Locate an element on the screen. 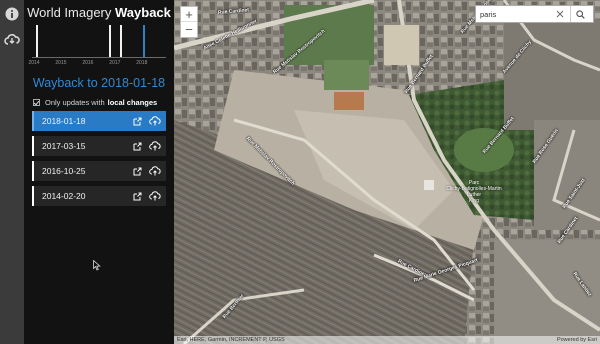  app-title: World Imagery Wayback is located at coordinates (99, 12).